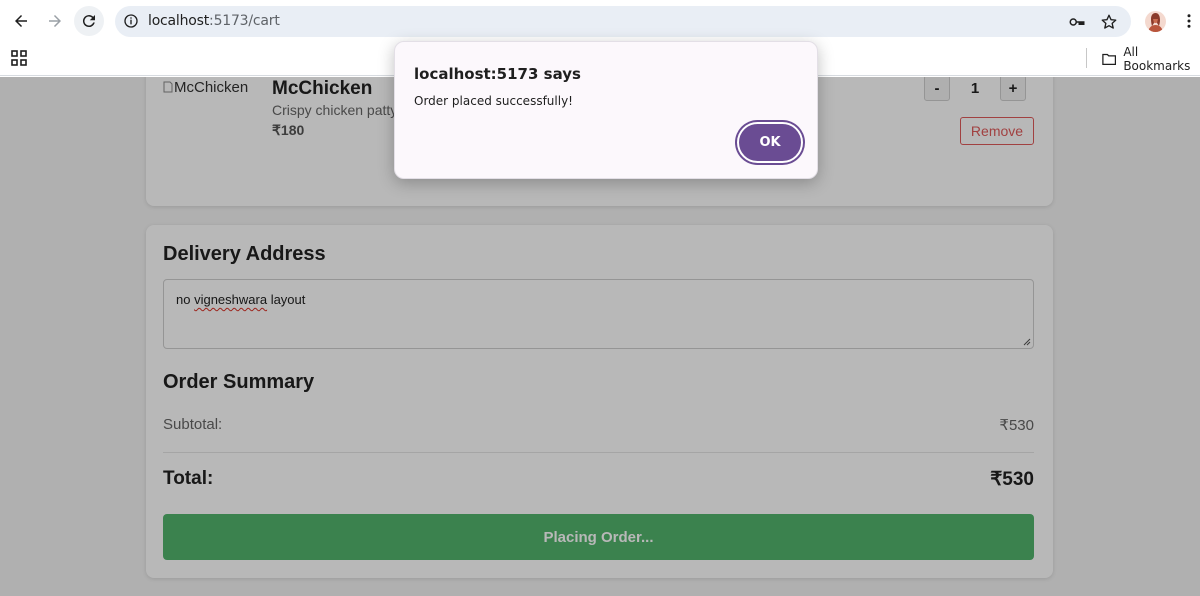  I want to click on apps-grid-icon, so click(19, 58).